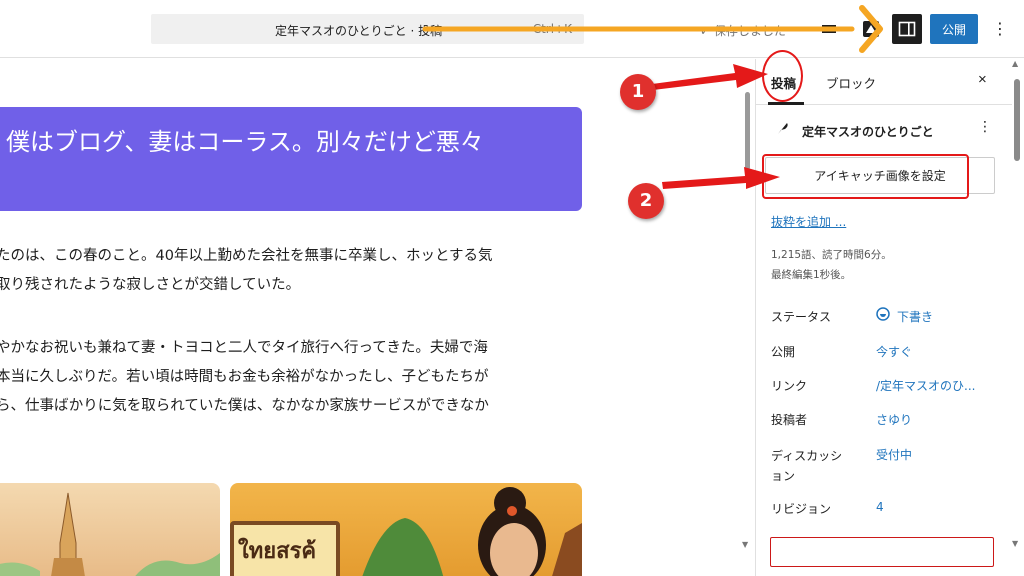 Image resolution: width=1024 pixels, height=576 pixels. I want to click on editor-scroll-down-icon: ▼, so click(745, 544).